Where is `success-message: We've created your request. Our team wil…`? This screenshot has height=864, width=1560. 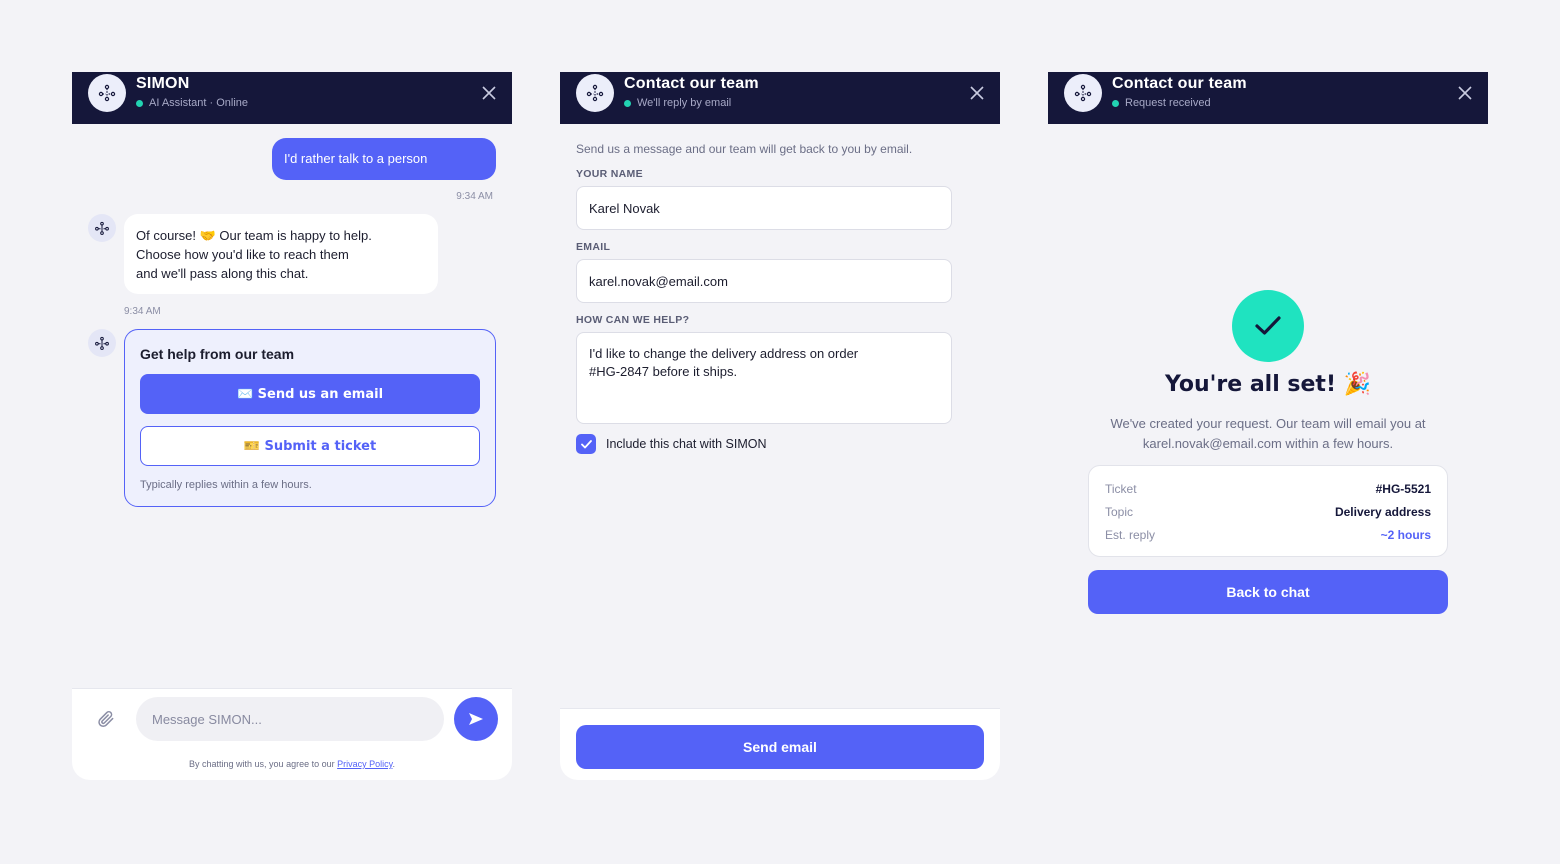 success-message: We've created your request. Our team wil… is located at coordinates (1268, 434).